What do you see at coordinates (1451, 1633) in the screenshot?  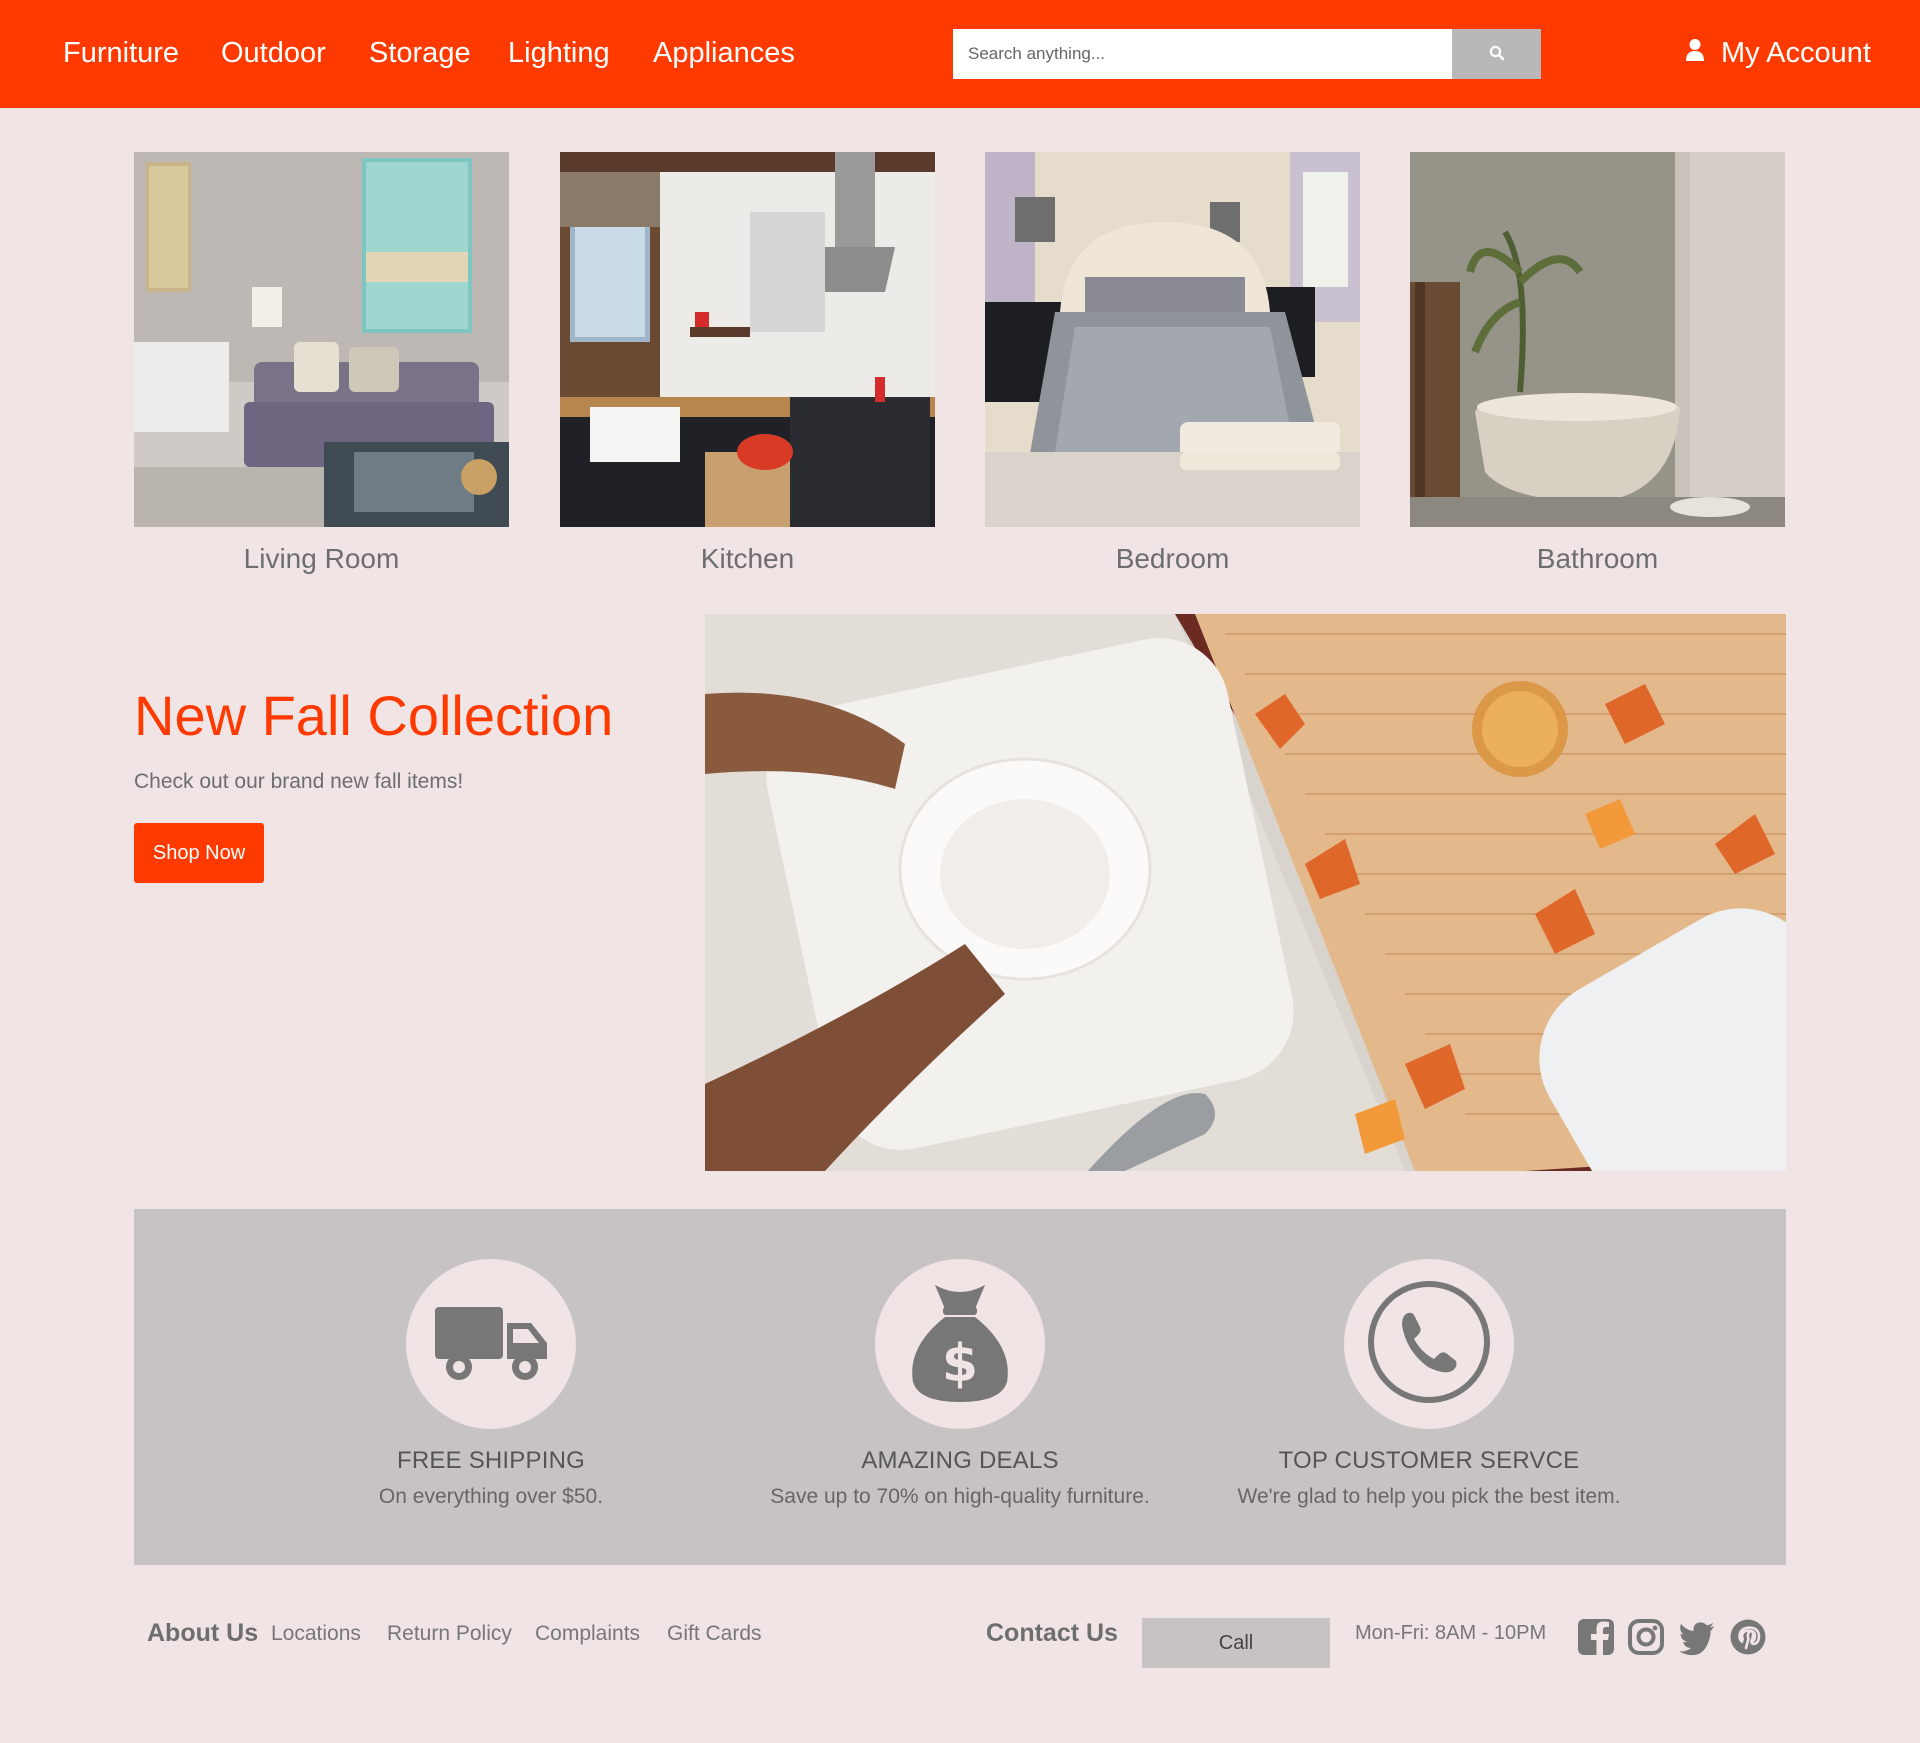 I see `business-hours: Mon-Fri: 8AM - 10PM` at bounding box center [1451, 1633].